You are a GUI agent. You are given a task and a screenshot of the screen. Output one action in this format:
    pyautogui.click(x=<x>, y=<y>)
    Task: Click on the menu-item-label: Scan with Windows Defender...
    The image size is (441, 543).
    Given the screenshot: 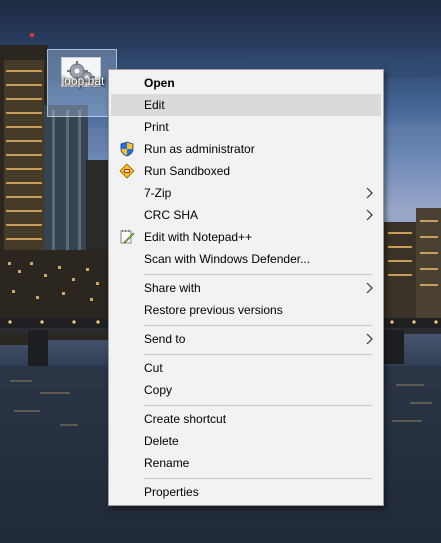 What is the action you would take?
    pyautogui.click(x=227, y=259)
    